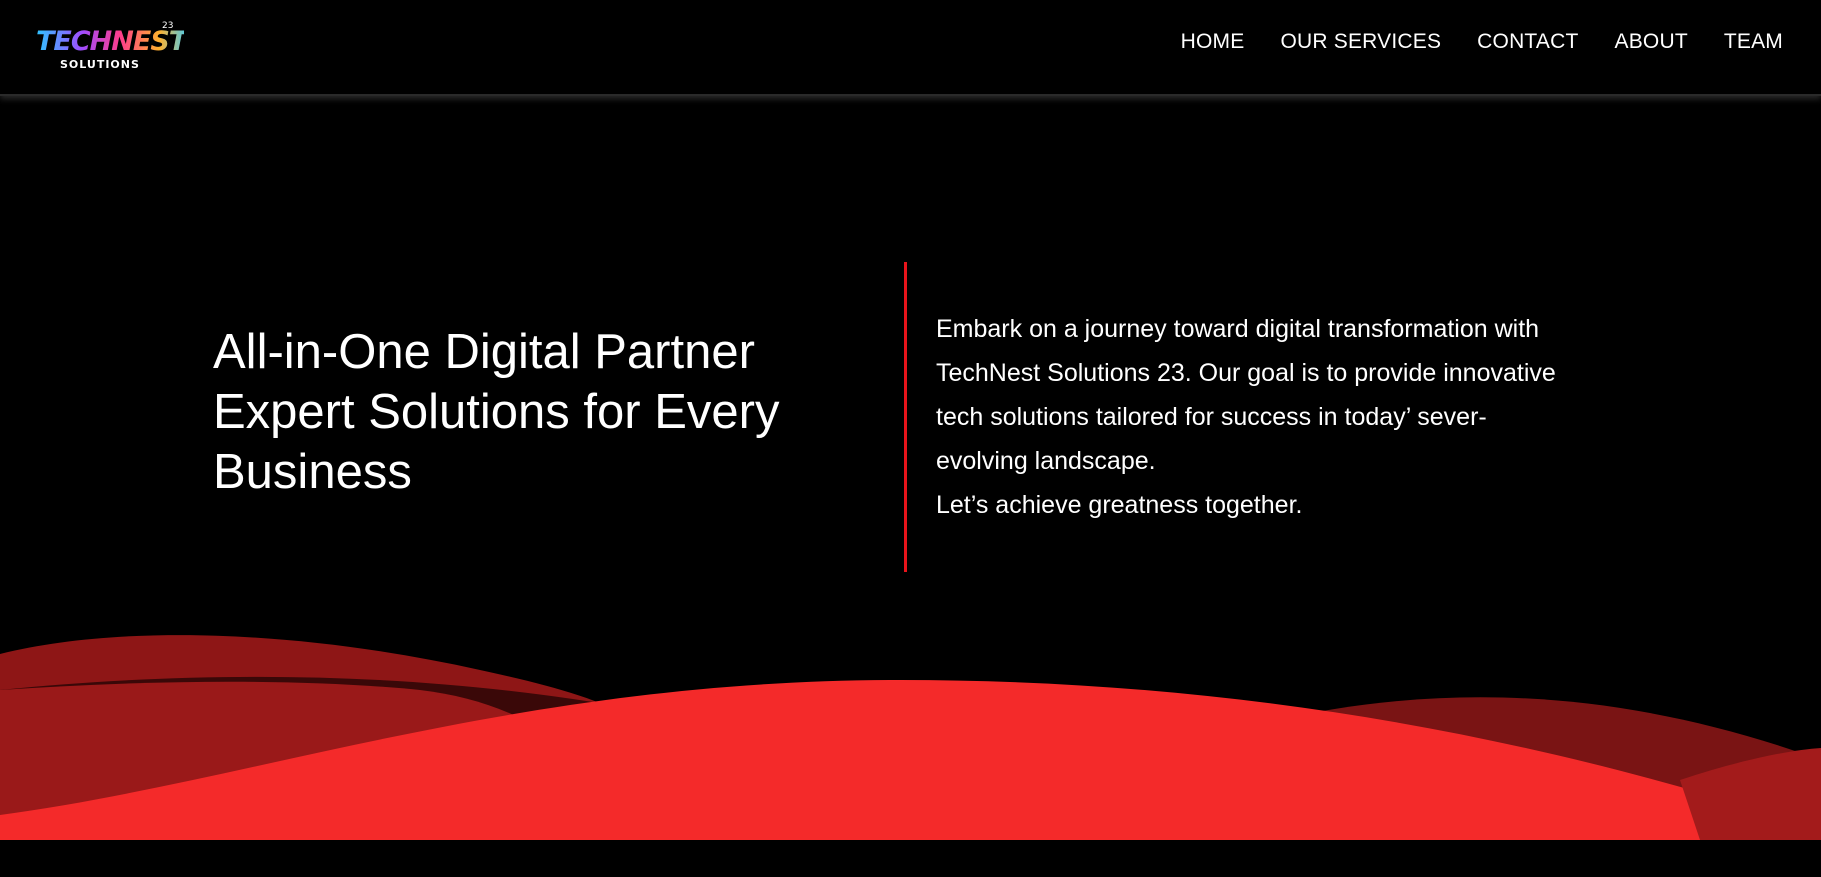 Image resolution: width=1821 pixels, height=877 pixels. What do you see at coordinates (312, 472) in the screenshot?
I see `hero-title-line: Business` at bounding box center [312, 472].